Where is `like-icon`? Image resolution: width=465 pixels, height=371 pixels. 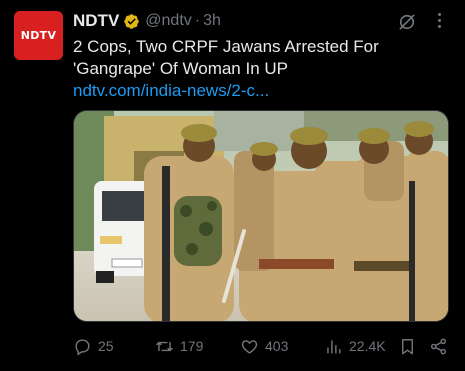
like-icon is located at coordinates (249, 346).